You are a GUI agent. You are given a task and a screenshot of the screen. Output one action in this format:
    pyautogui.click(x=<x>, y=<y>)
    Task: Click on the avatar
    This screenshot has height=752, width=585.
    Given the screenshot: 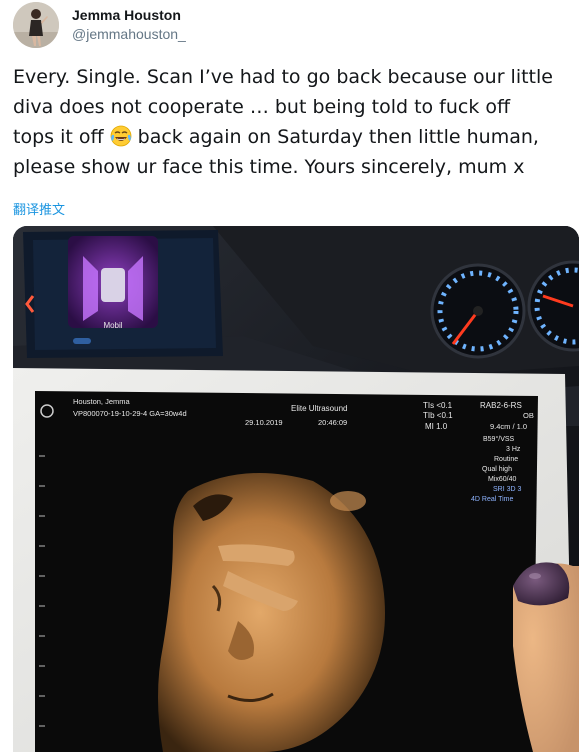 What is the action you would take?
    pyautogui.click(x=36, y=25)
    